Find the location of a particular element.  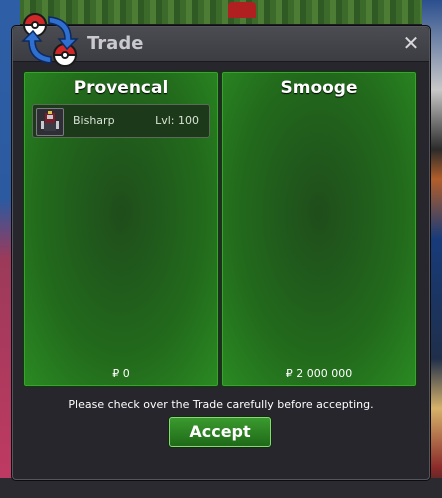

npc-sprite is located at coordinates (242, 10).